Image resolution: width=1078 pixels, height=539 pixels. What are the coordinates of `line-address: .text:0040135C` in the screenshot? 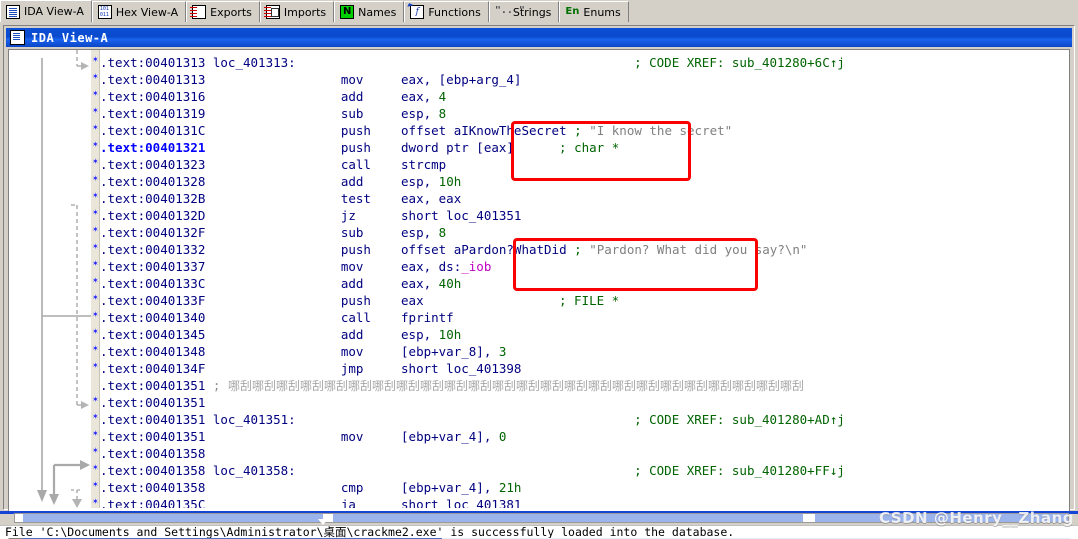 It's located at (153, 502).